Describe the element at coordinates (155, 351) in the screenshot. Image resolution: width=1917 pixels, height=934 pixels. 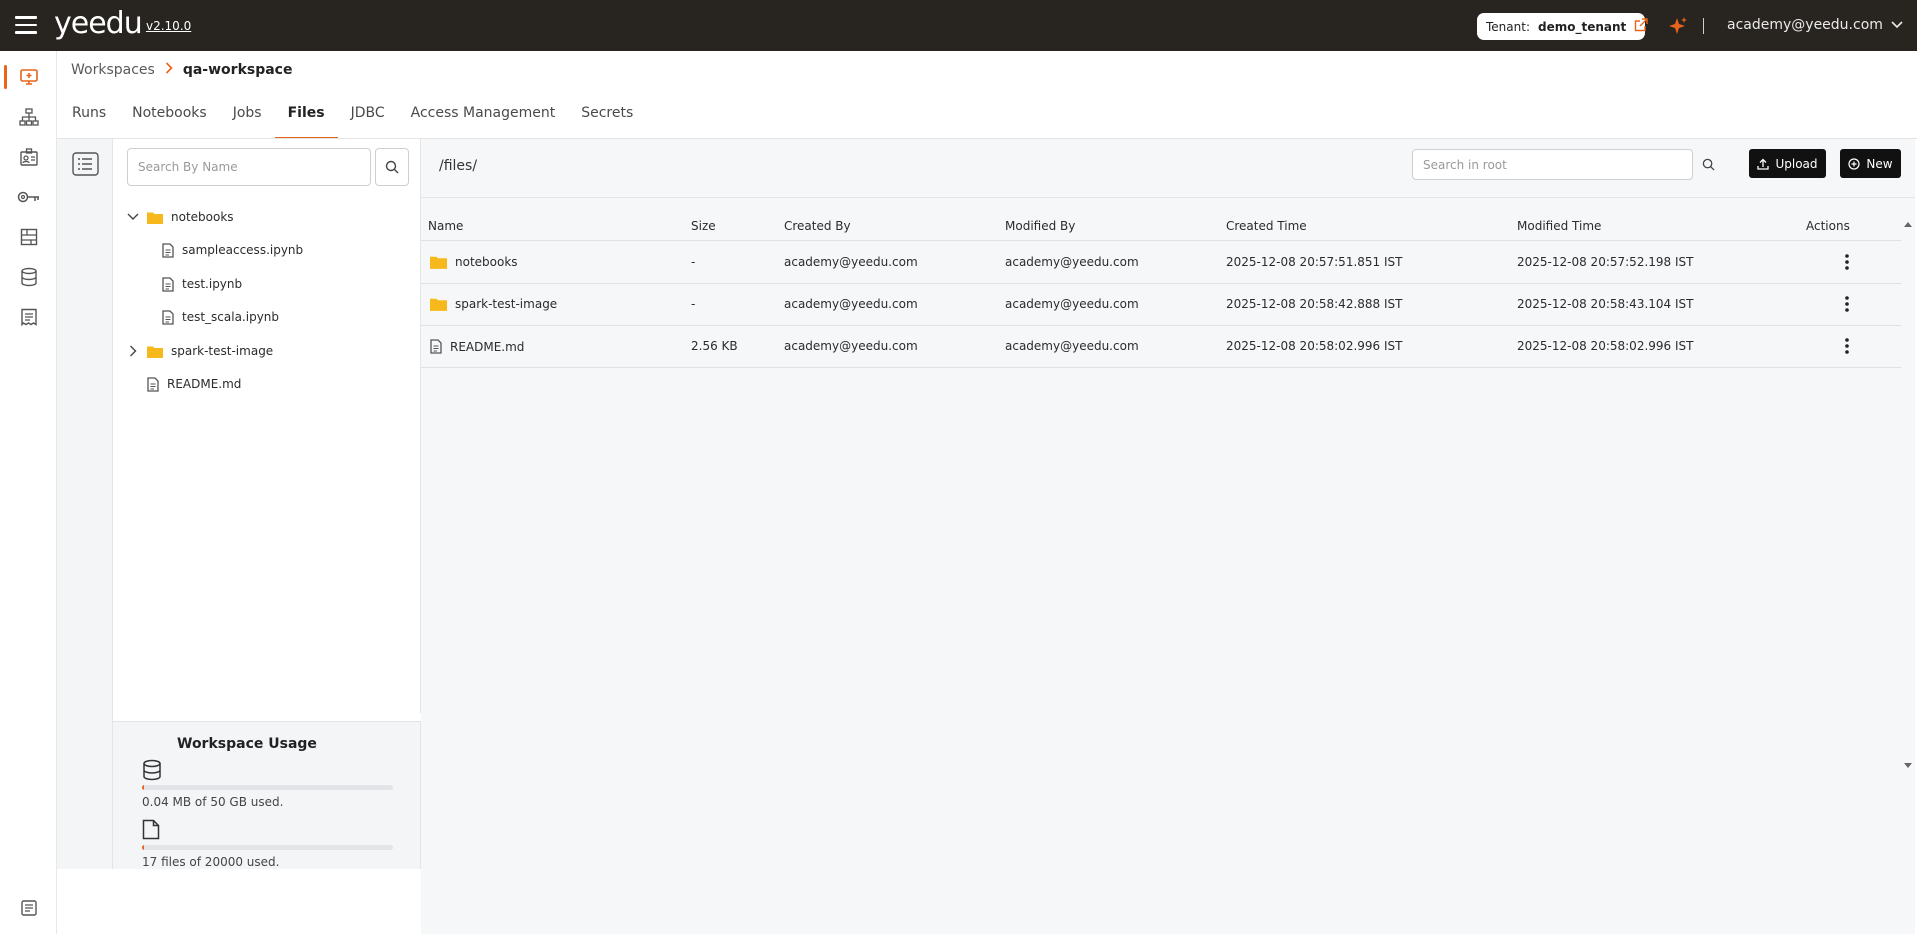
I see `folder-icon` at that location.